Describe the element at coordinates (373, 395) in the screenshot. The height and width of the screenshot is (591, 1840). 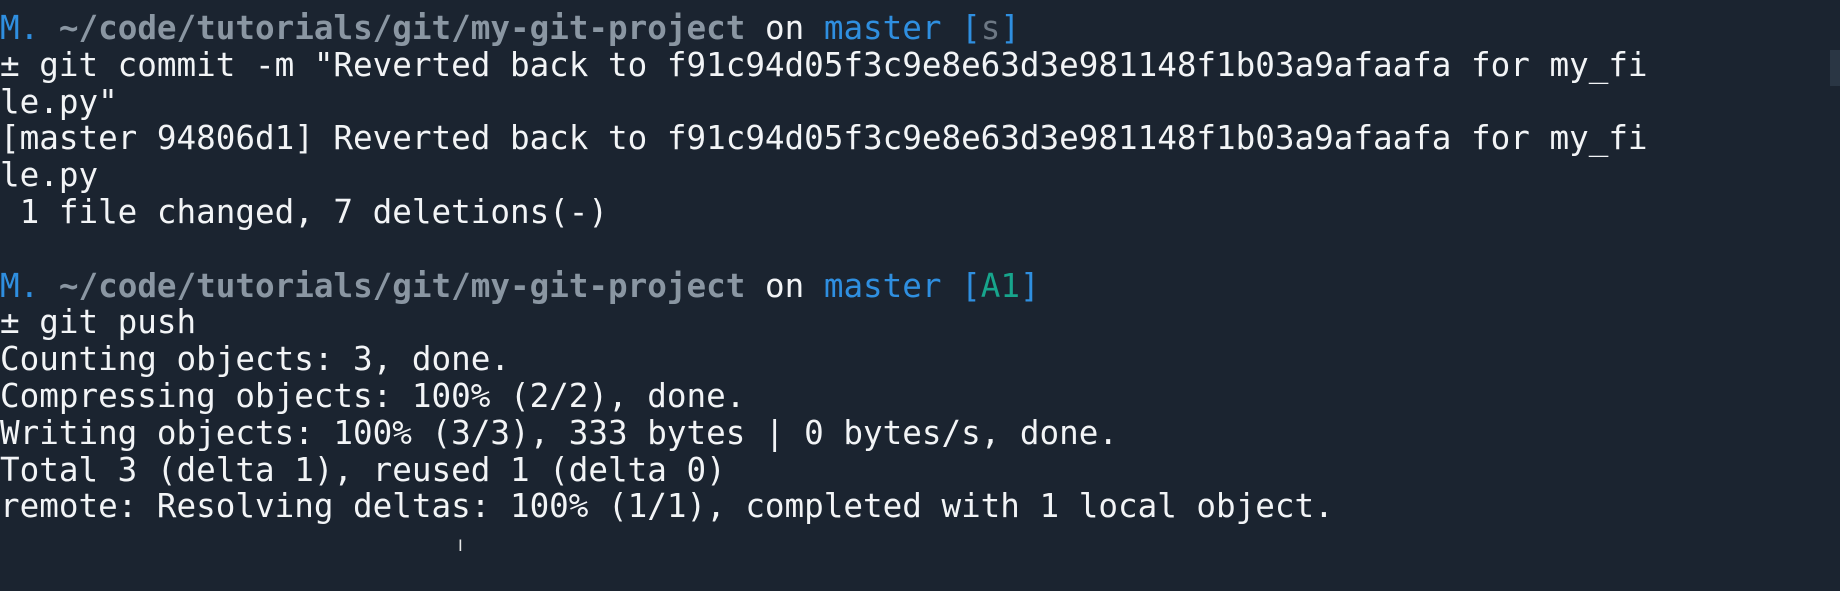
I see `output-line: Compressing objects: 100% (2/2), done.` at that location.